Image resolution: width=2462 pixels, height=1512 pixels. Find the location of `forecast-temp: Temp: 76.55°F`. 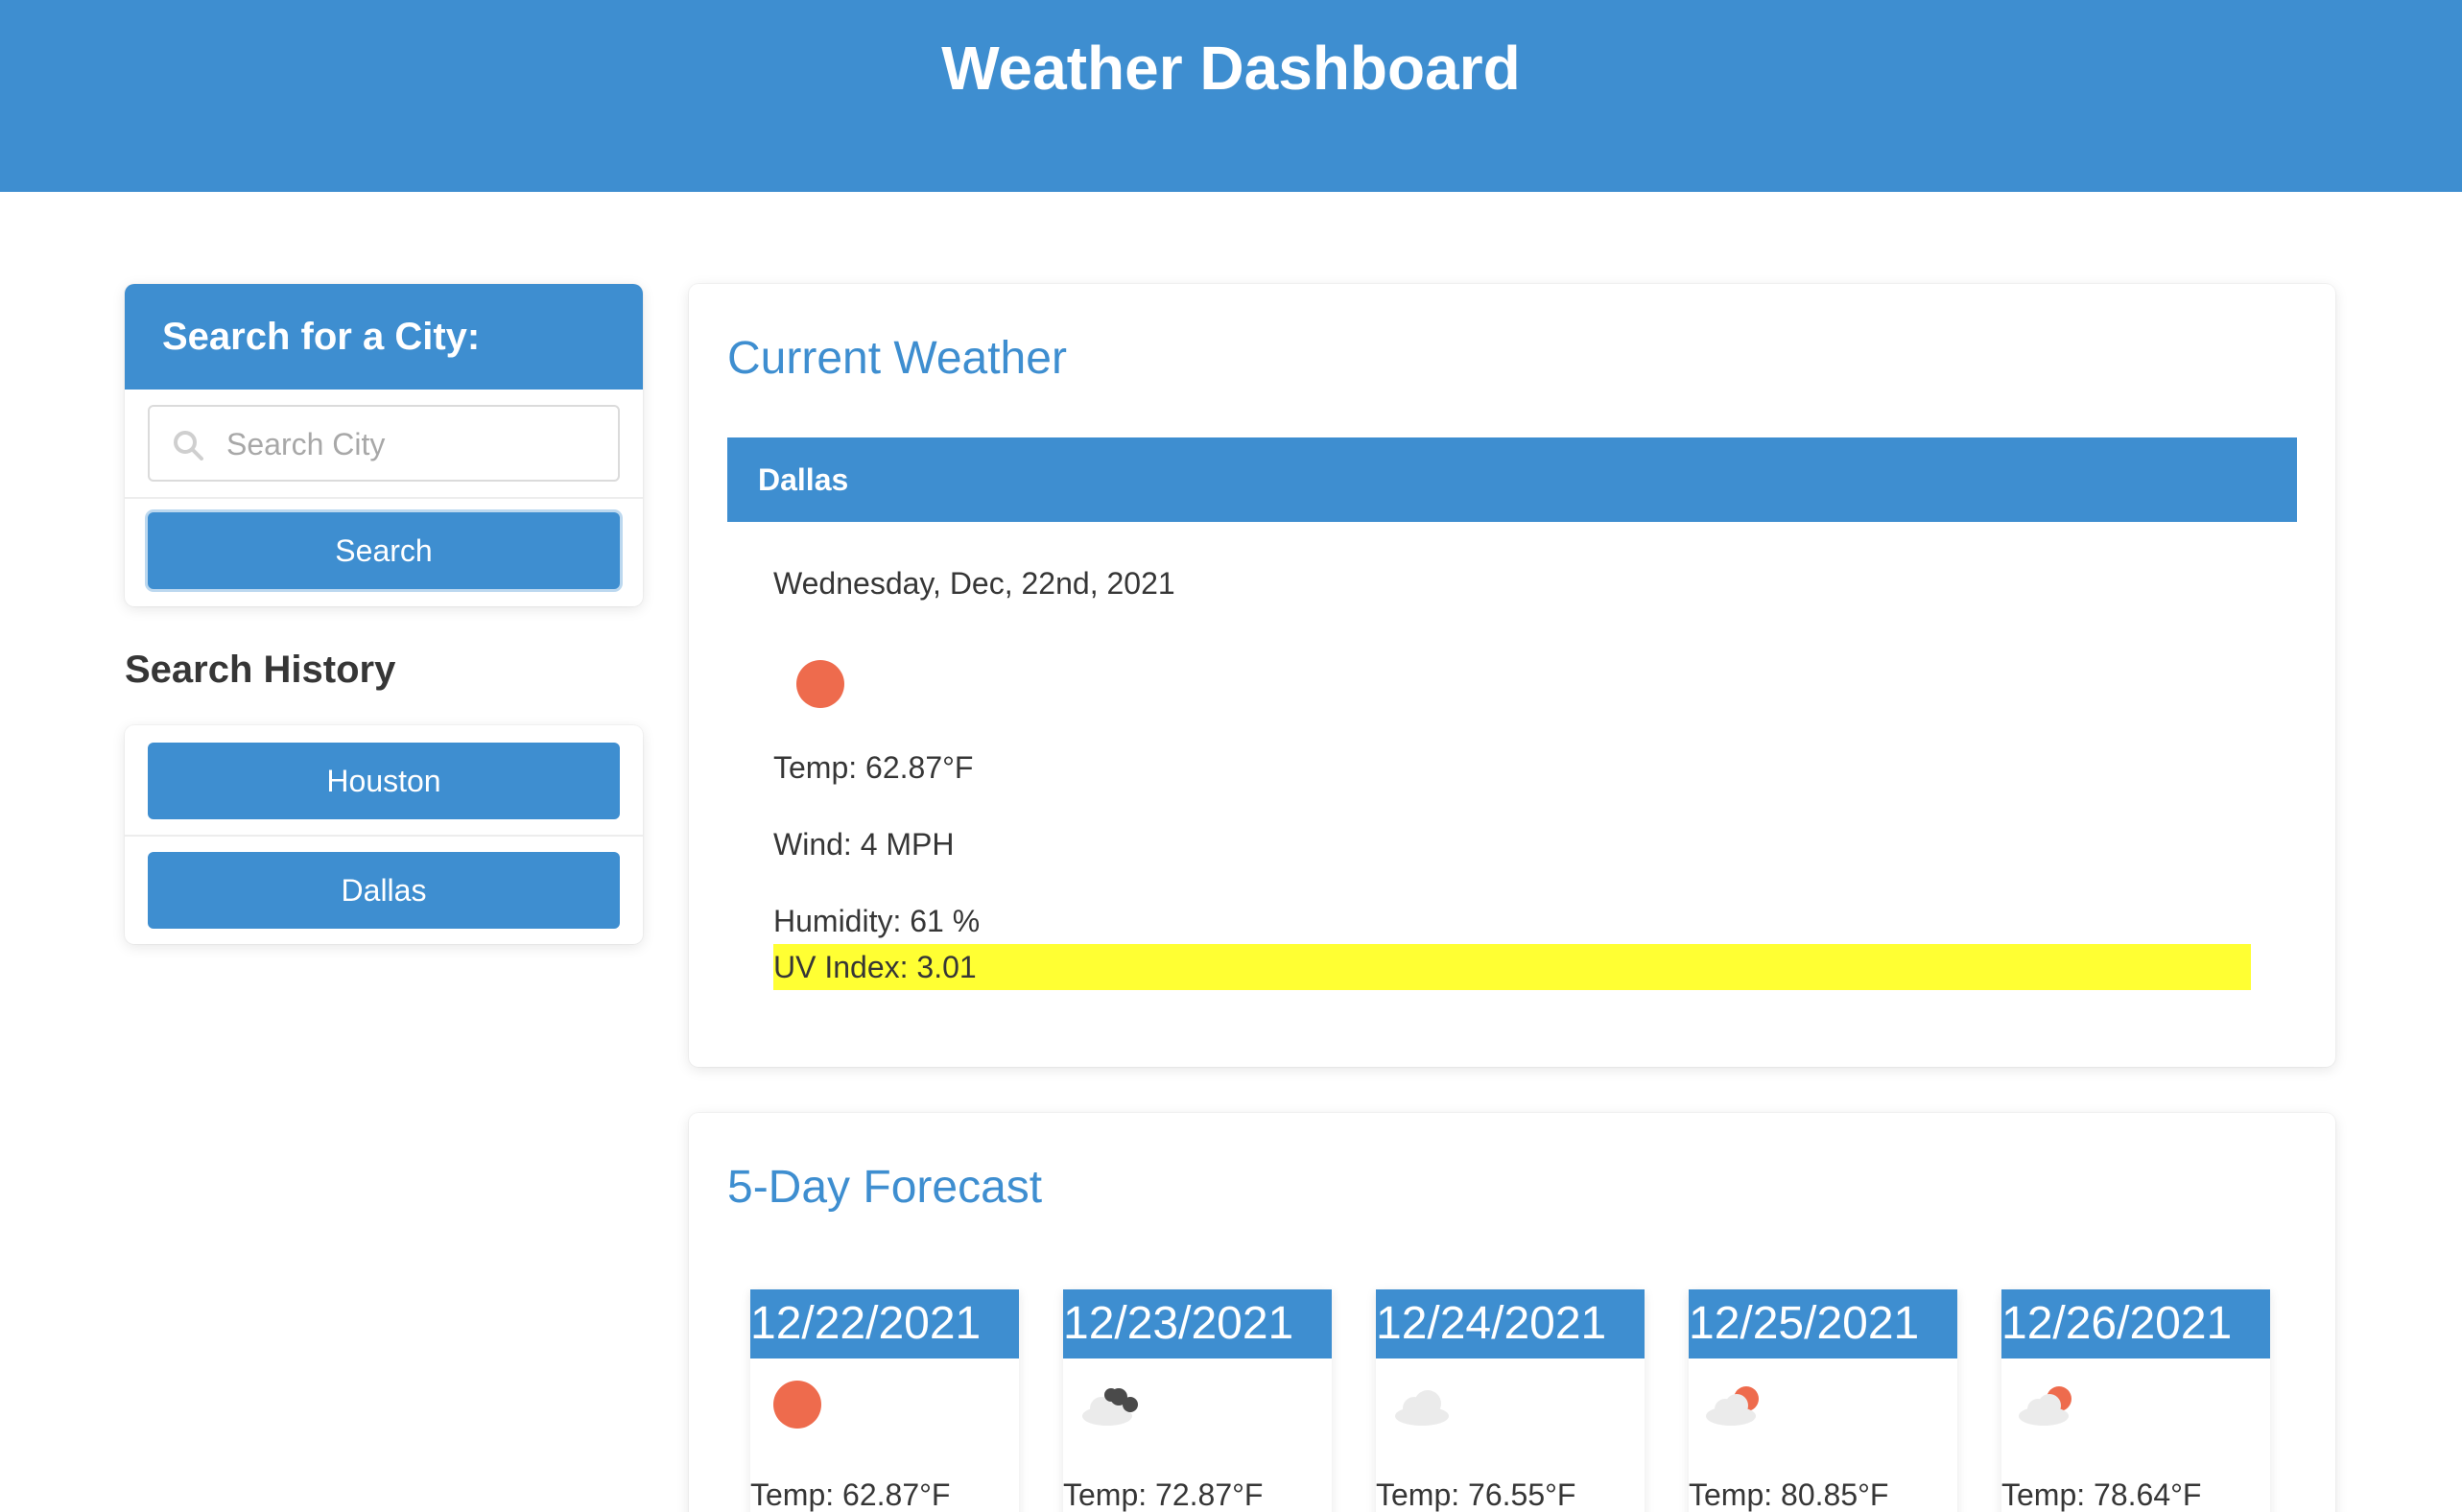

forecast-temp: Temp: 76.55°F is located at coordinates (1476, 1494).